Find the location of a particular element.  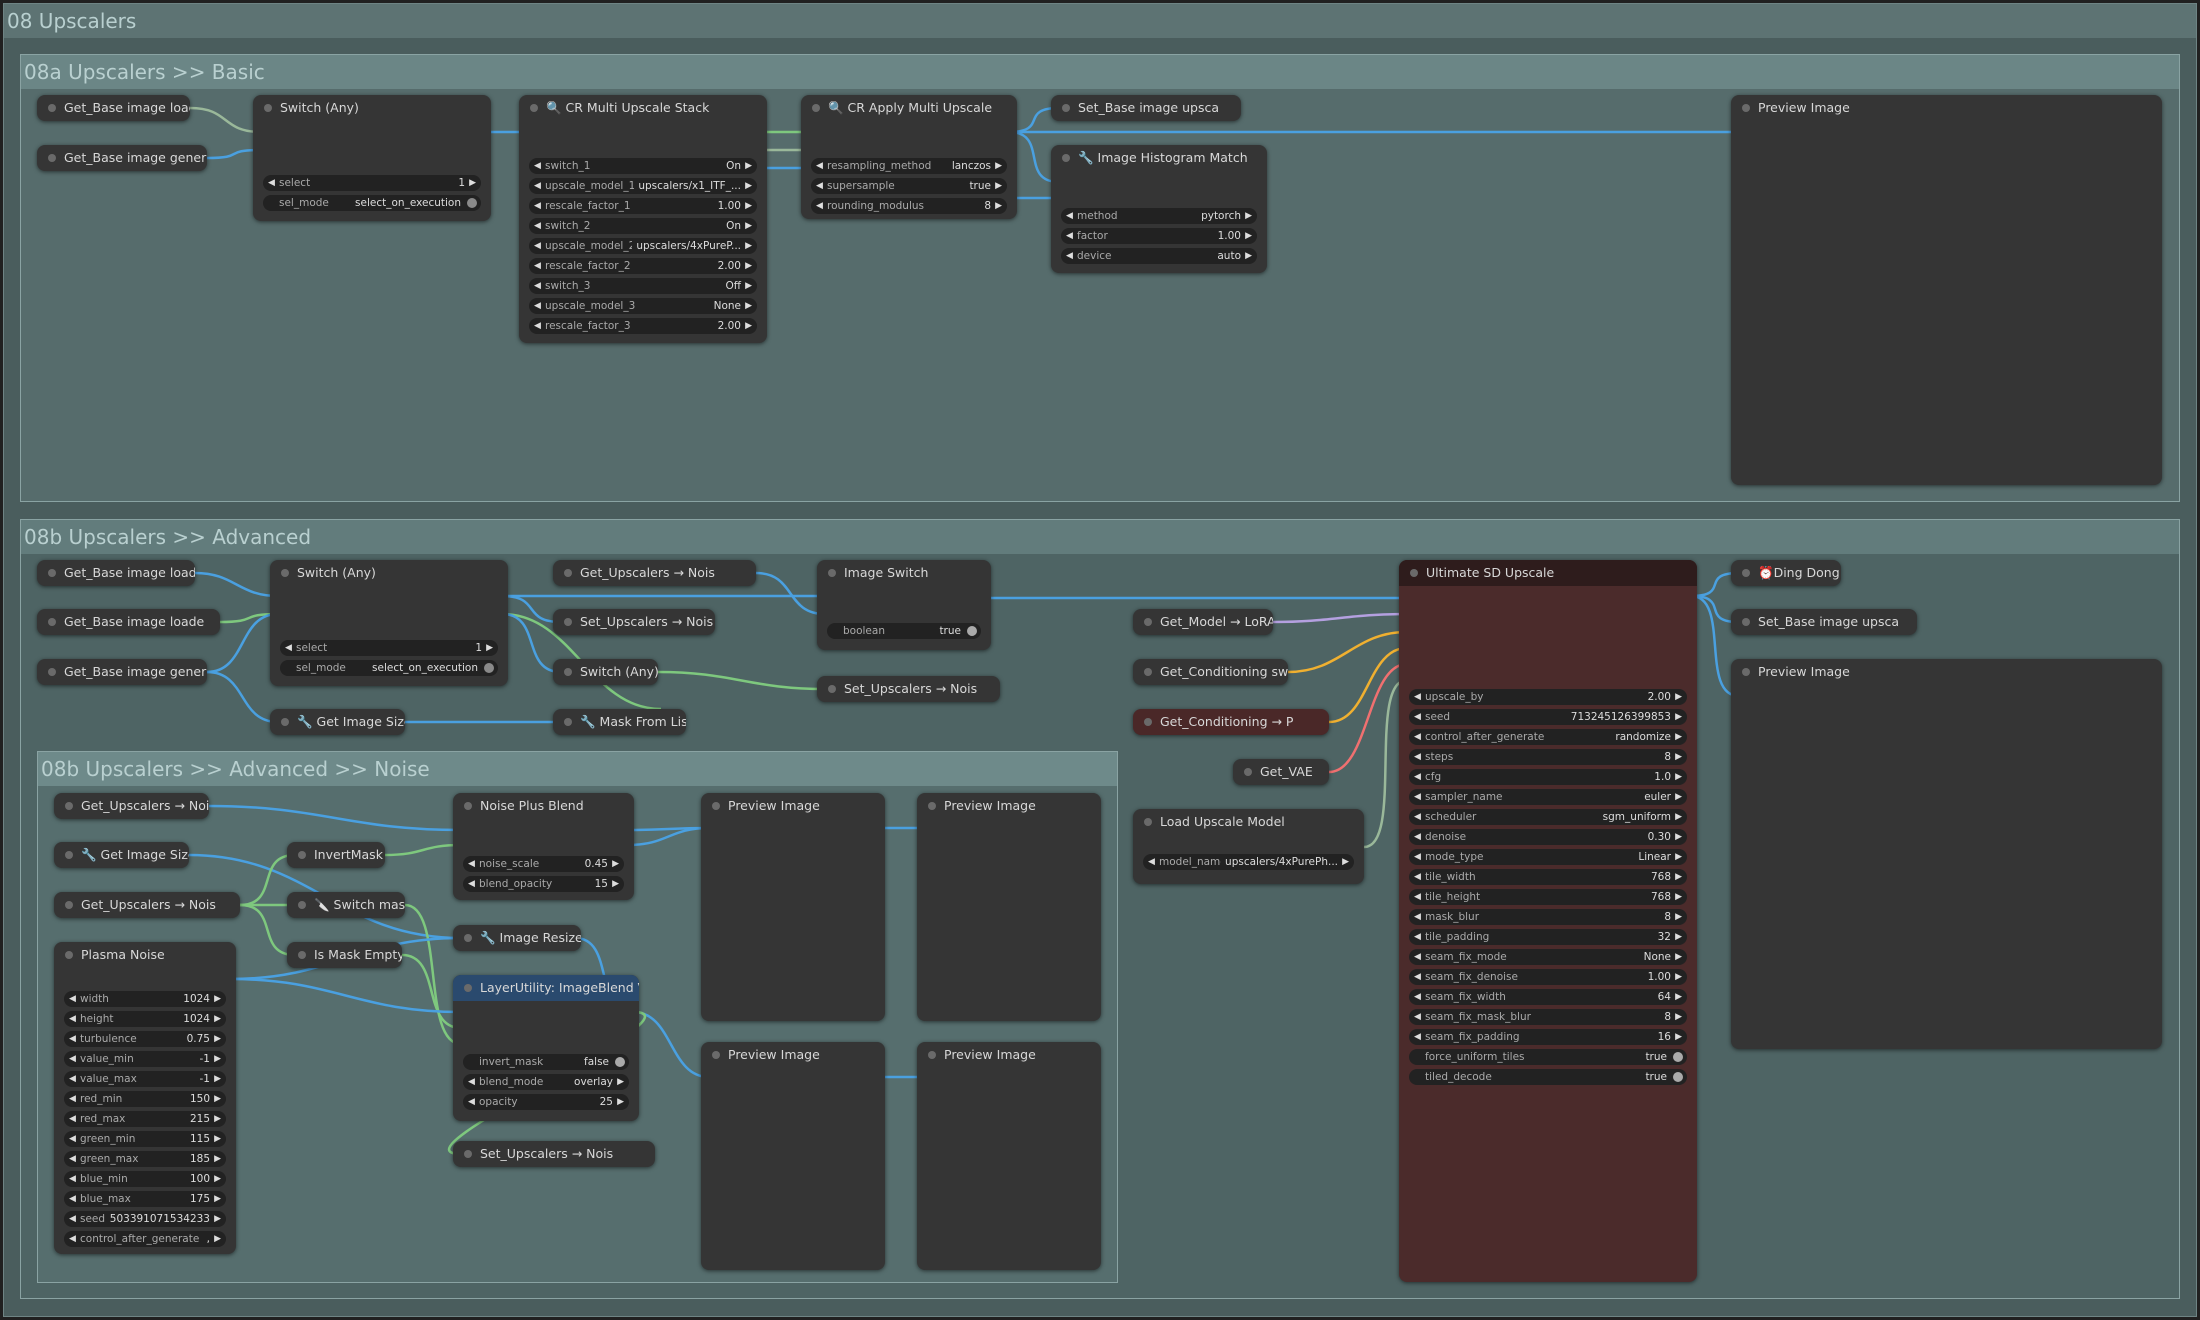

tile-width-widget: ◀ tile_width 768 ▶ is located at coordinates (1548, 877).